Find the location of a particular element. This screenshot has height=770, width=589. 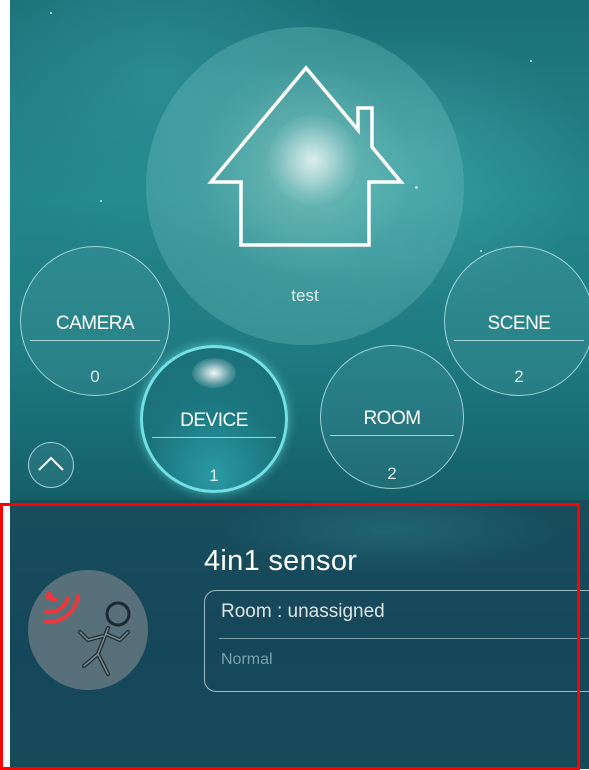

camera-button: CAMERA 0 is located at coordinates (95, 321).